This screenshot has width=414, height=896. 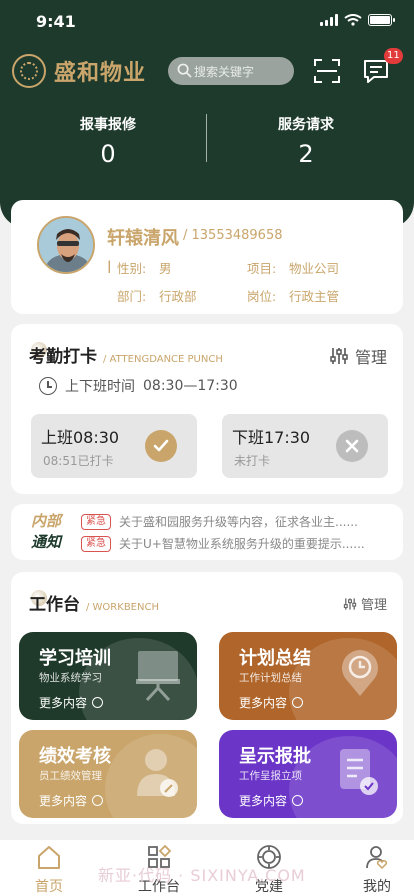 What do you see at coordinates (49, 887) in the screenshot?
I see `tab-home-label: 首页` at bounding box center [49, 887].